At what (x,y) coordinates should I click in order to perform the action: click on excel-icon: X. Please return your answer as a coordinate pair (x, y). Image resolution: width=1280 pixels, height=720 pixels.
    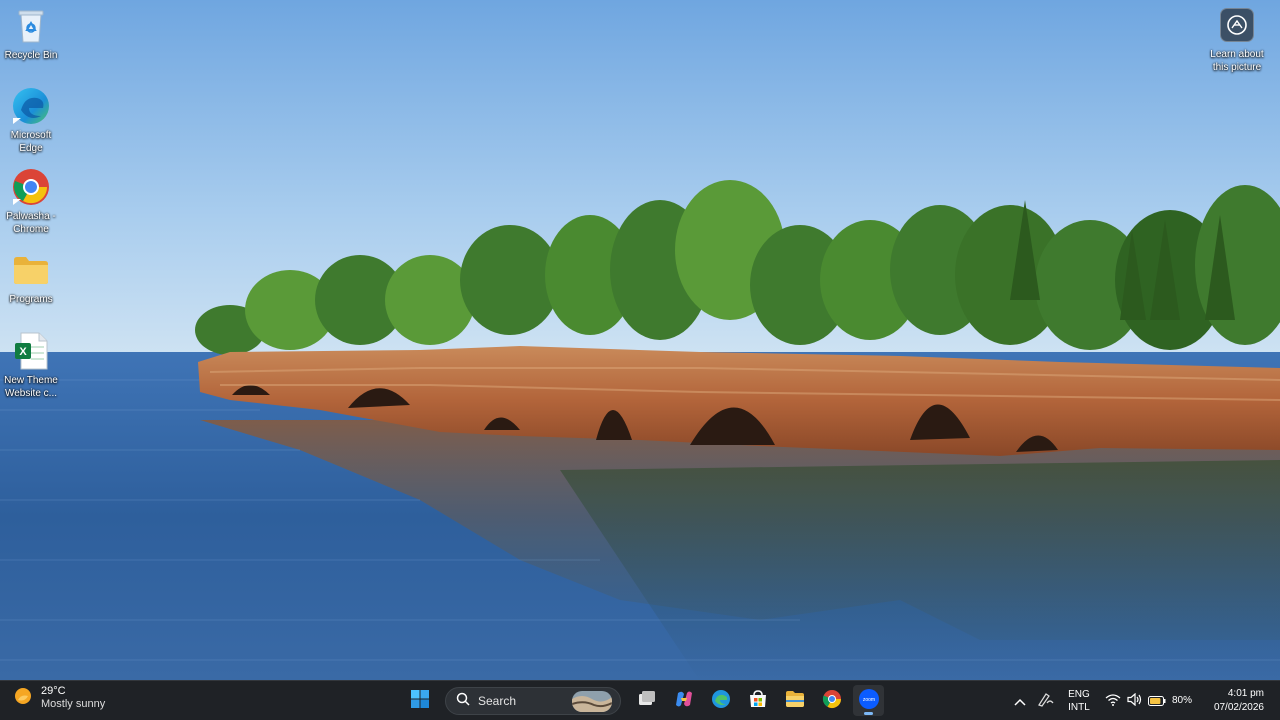
    Looking at the image, I should click on (31, 351).